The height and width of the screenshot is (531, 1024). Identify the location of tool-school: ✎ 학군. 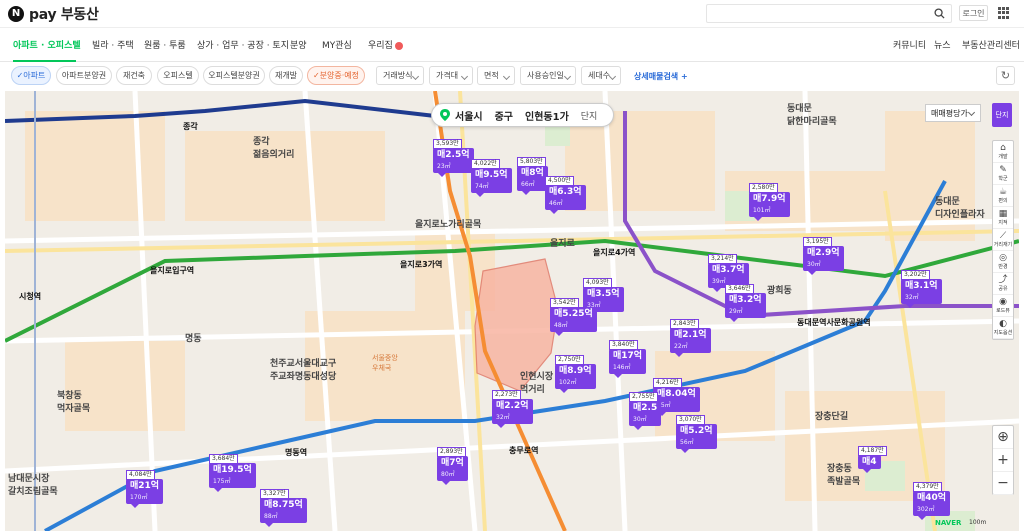
(1003, 174).